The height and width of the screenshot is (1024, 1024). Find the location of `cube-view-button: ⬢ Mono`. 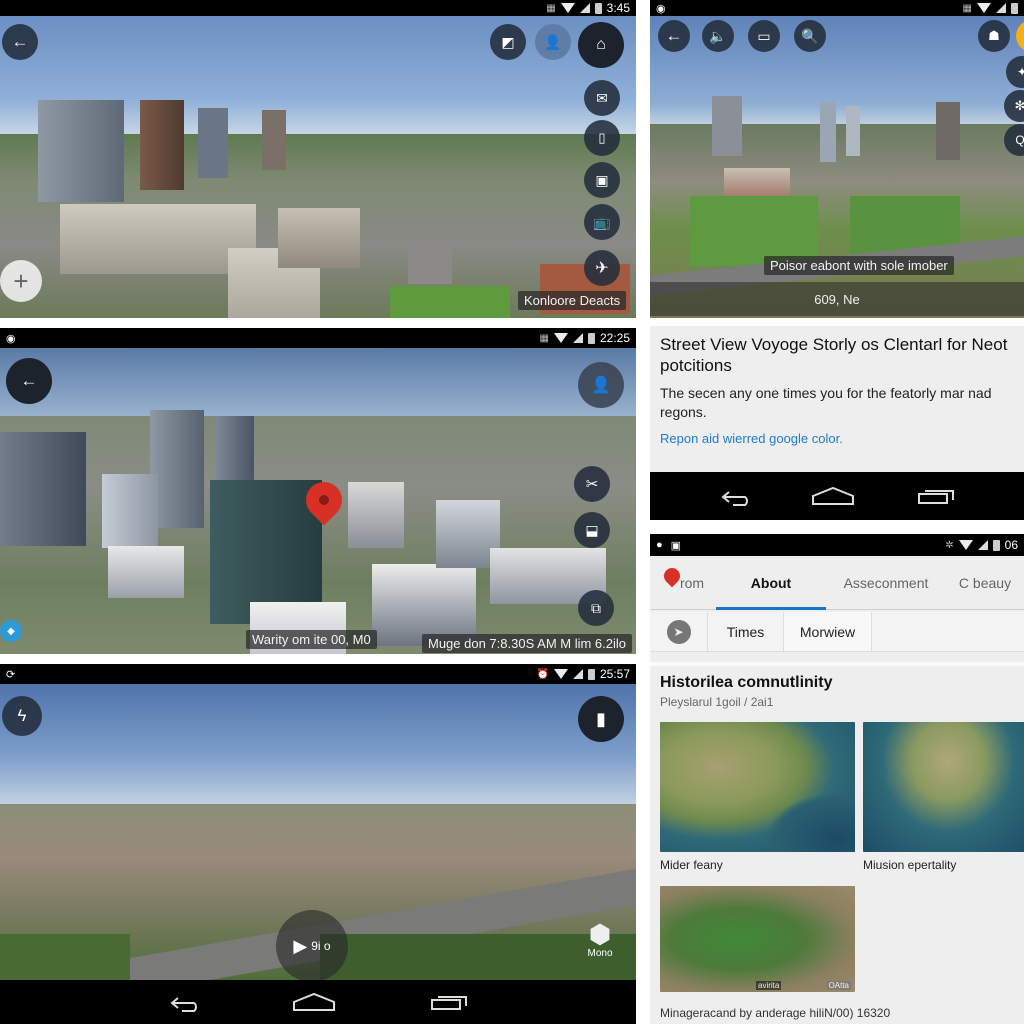

cube-view-button: ⬢ Mono is located at coordinates (600, 945).